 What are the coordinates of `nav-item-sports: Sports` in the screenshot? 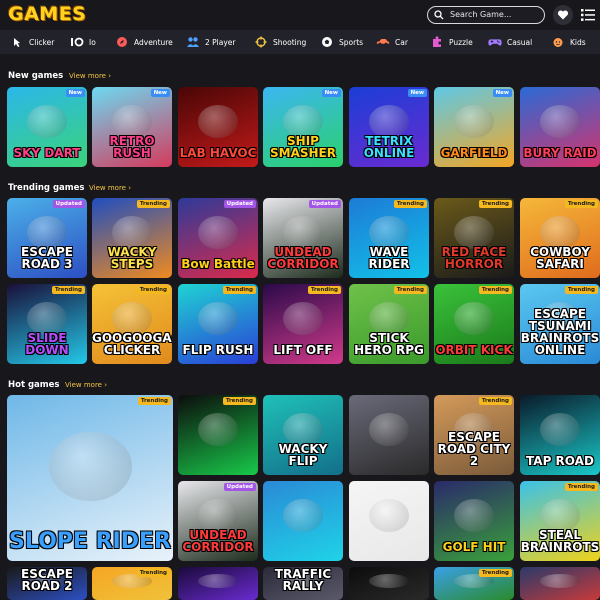 It's located at (341, 42).